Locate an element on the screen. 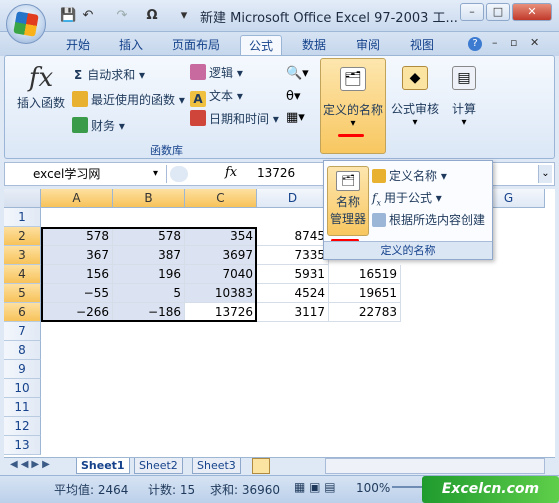 The height and width of the screenshot is (503, 559). zoom-level: 100% is located at coordinates (373, 488).